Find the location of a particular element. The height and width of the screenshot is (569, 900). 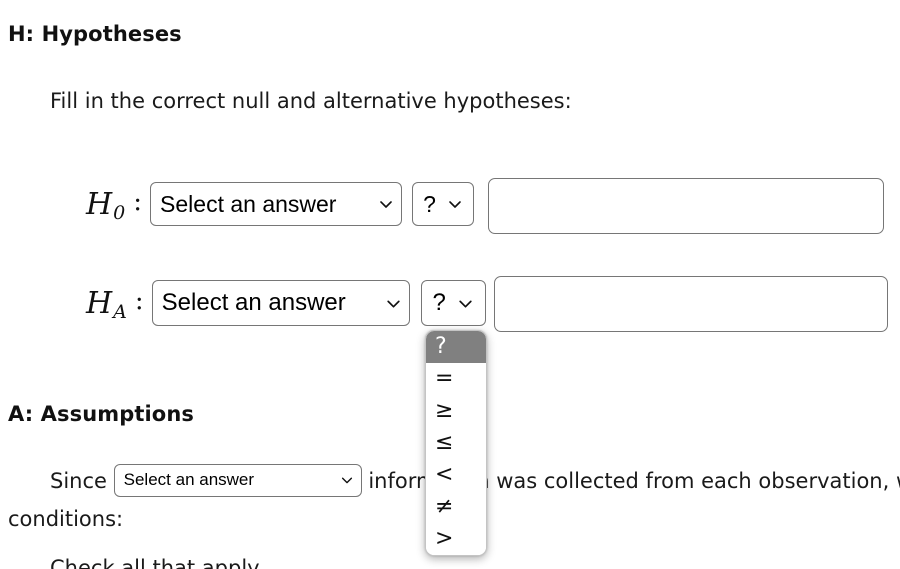

assumptions-section-heading: A: Assumptions is located at coordinates (101, 414).